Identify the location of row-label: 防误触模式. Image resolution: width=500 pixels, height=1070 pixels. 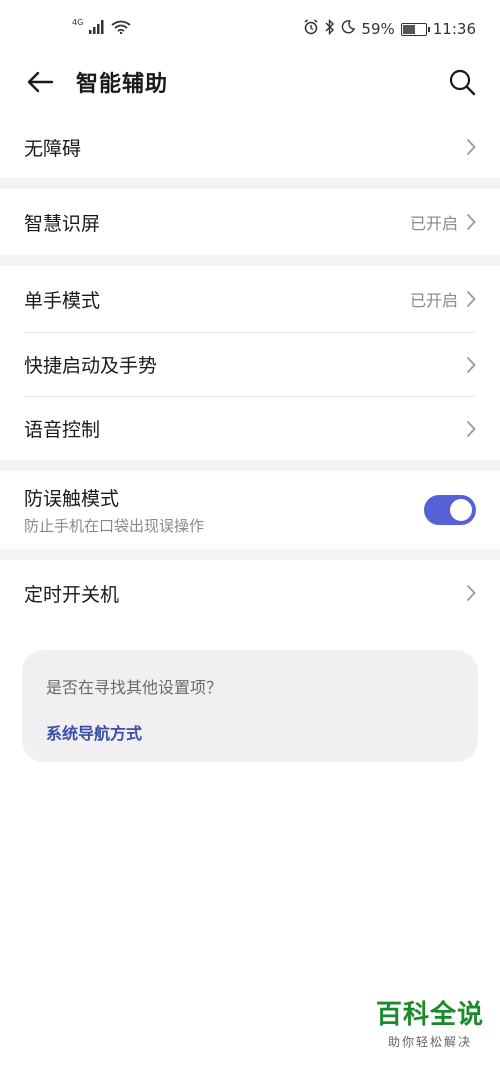
(72, 499).